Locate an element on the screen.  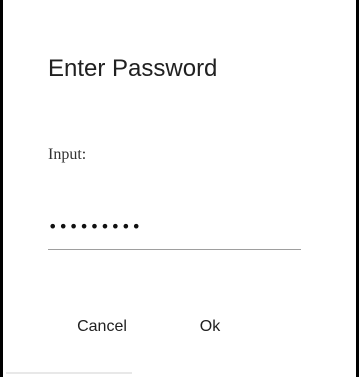
password-field is located at coordinates (174, 230).